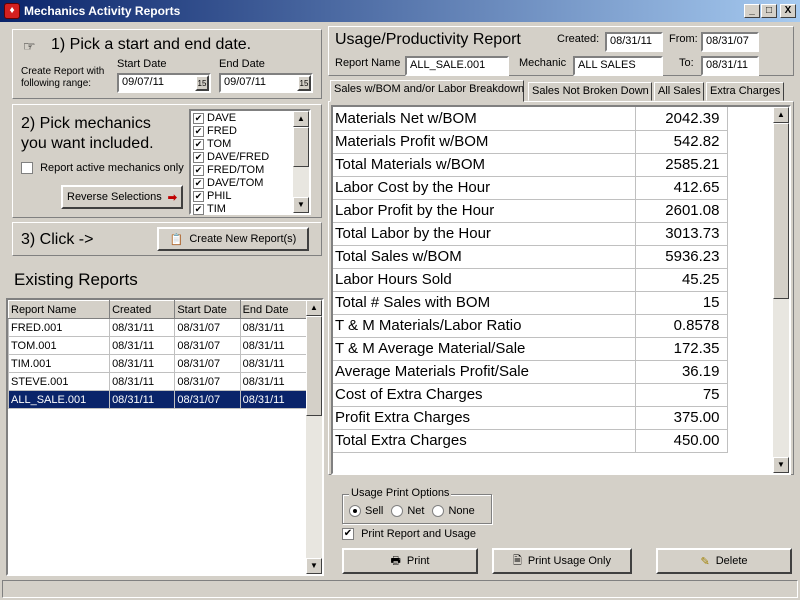 The image size is (800, 600). I want to click on mechanic-field: ALL SALES, so click(618, 66).